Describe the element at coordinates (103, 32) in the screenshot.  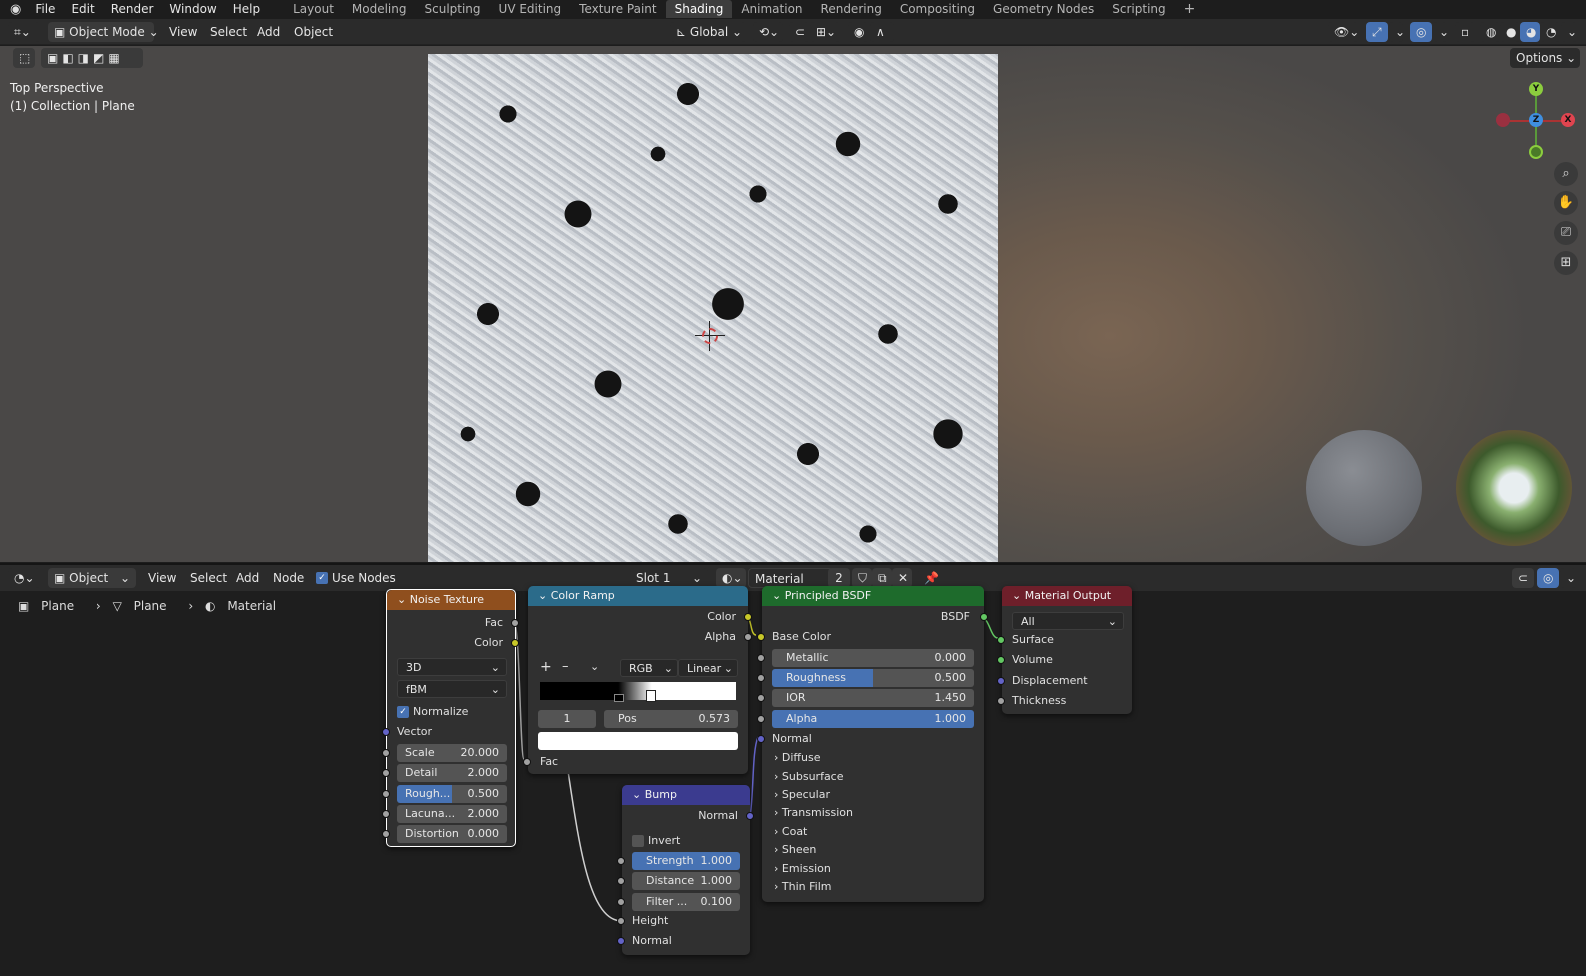
I see `mode-dropdown: ▣ Object Mode ⌄` at that location.